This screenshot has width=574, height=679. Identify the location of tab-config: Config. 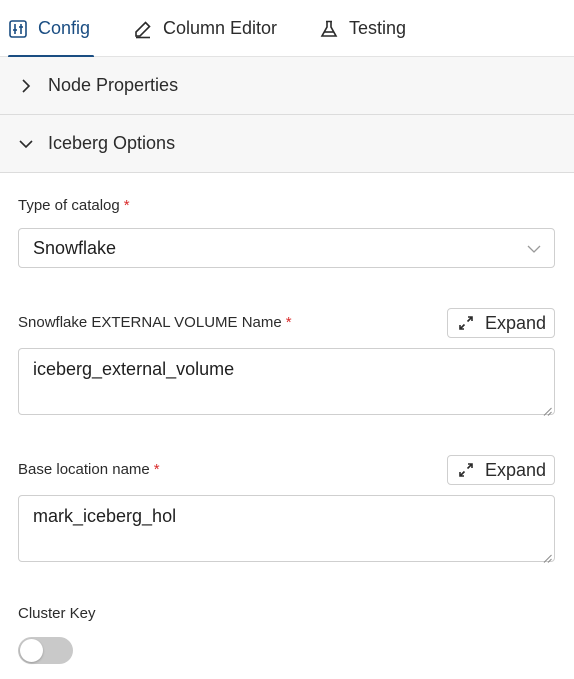
(51, 29).